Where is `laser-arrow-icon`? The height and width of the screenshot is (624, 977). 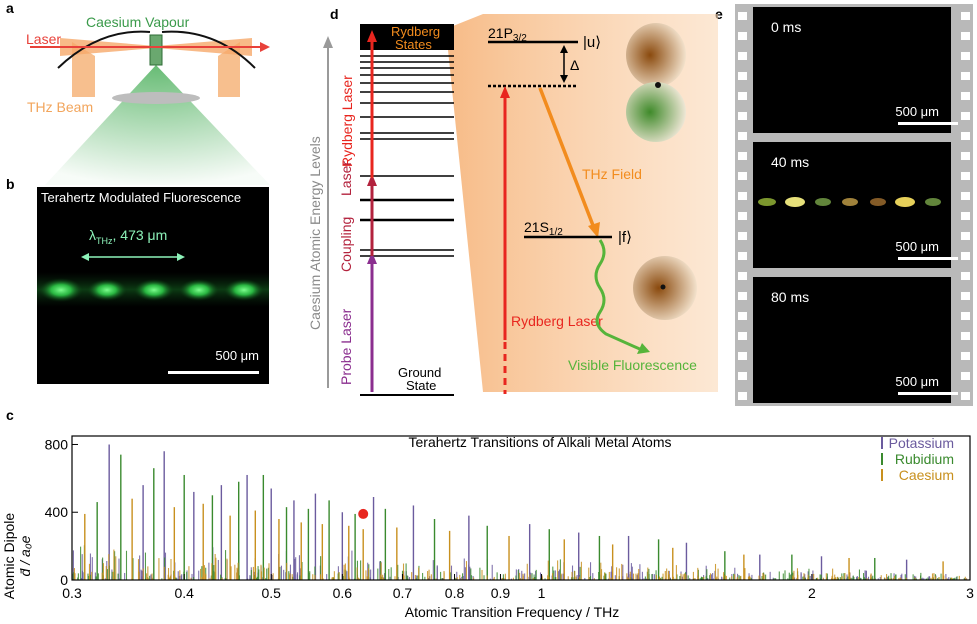 laser-arrow-icon is located at coordinates (265, 47).